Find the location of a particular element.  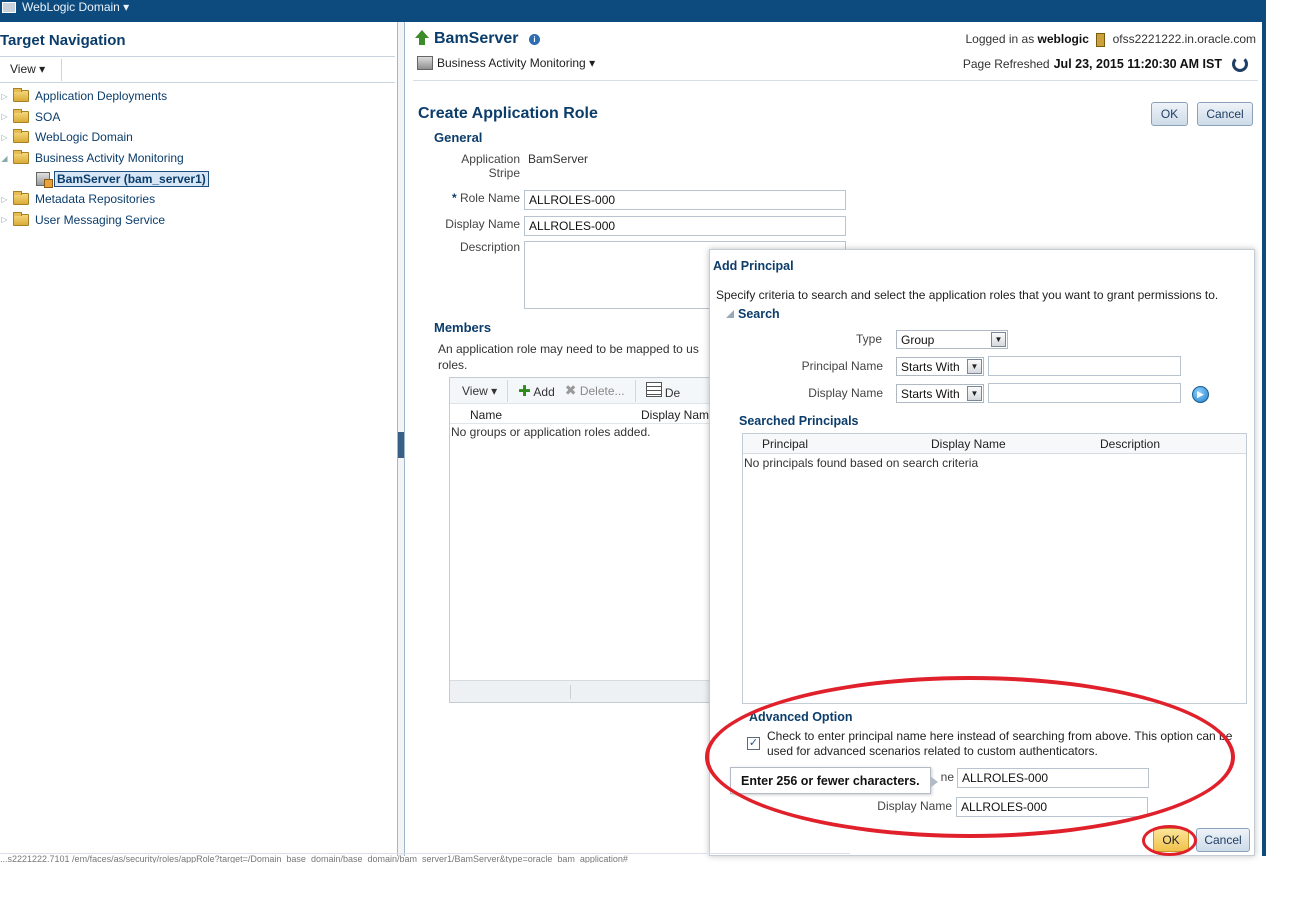

collapse-pane-handle is located at coordinates (401, 445).